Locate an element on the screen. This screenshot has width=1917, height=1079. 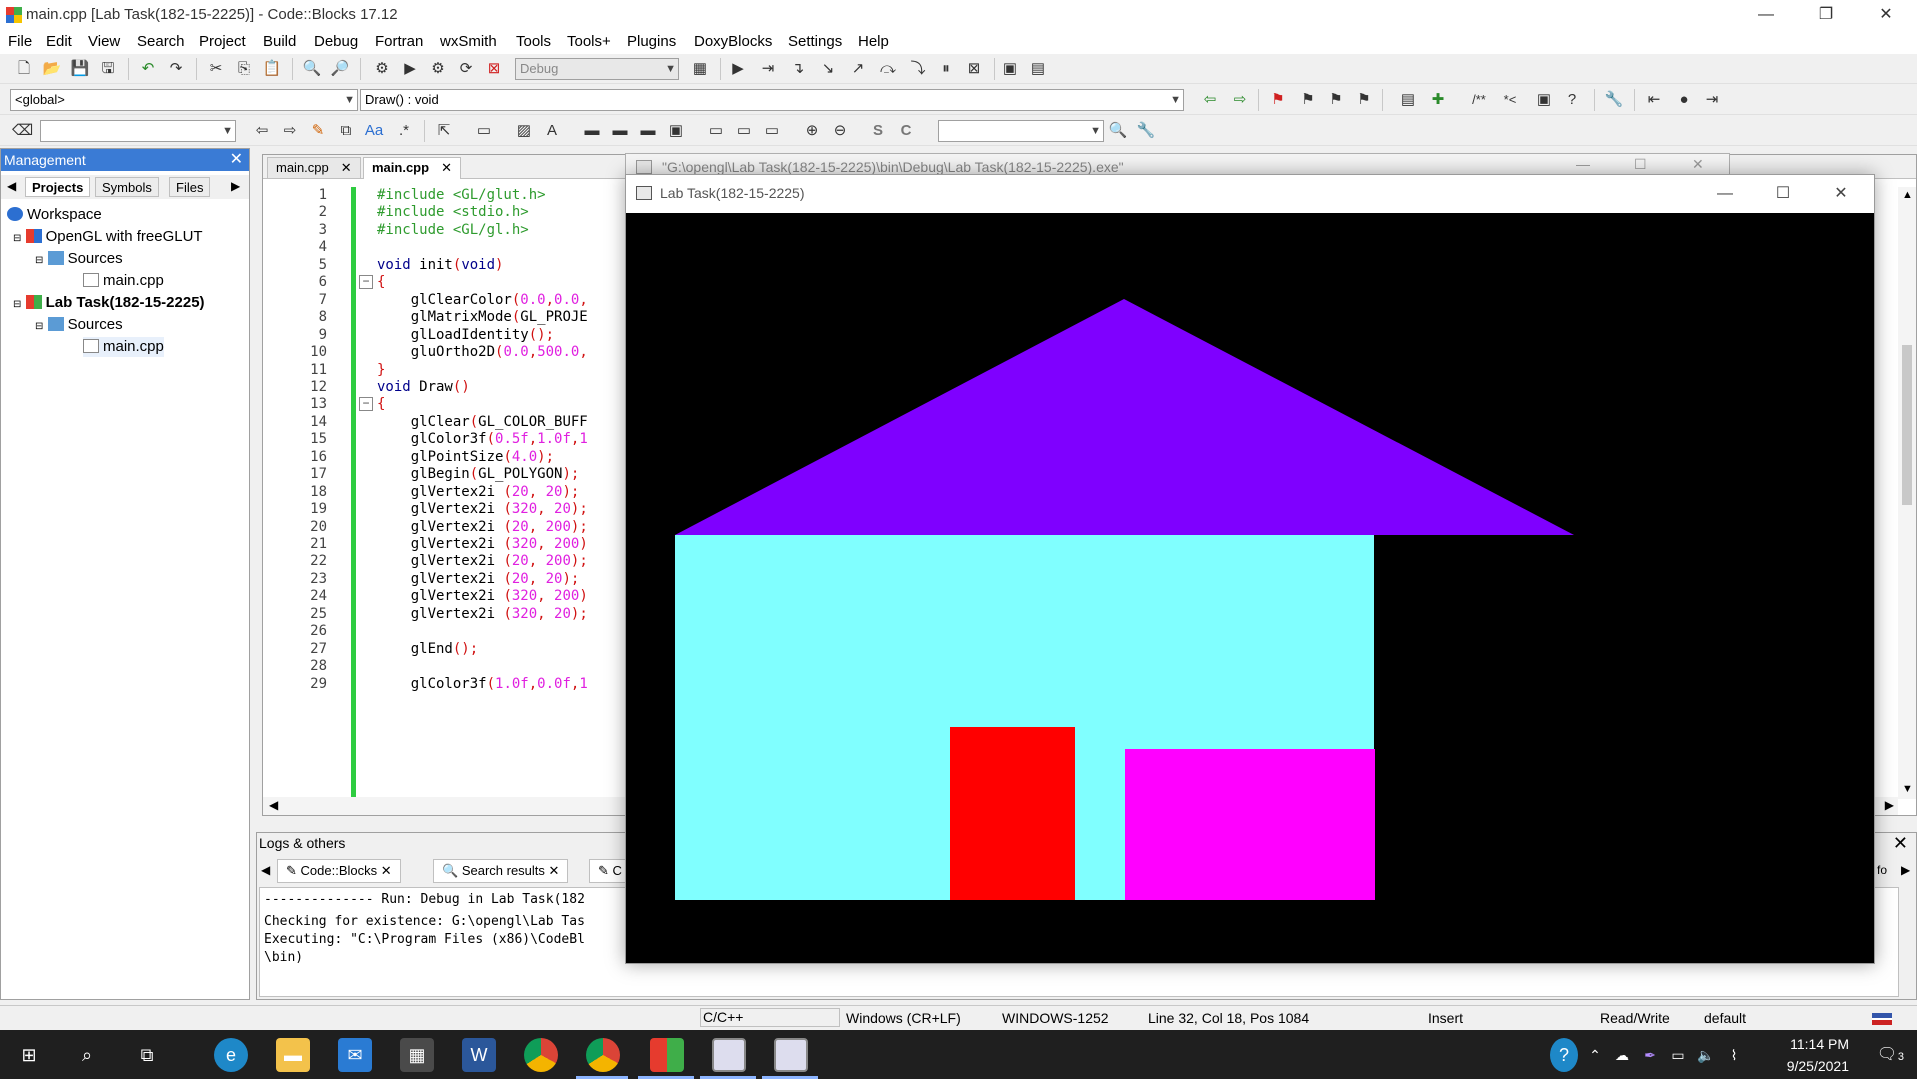
clear-bookmarks-icon: ⚑ is located at coordinates (1364, 100).